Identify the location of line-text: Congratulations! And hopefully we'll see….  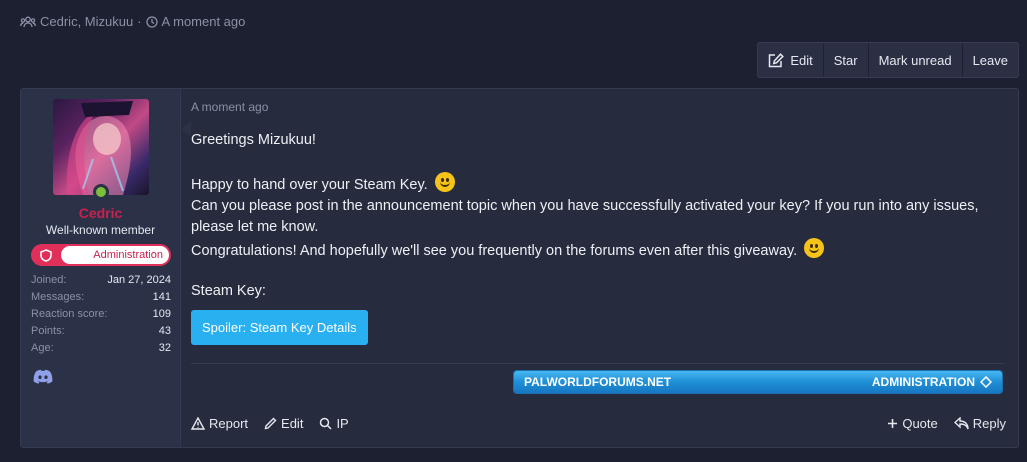
(494, 251).